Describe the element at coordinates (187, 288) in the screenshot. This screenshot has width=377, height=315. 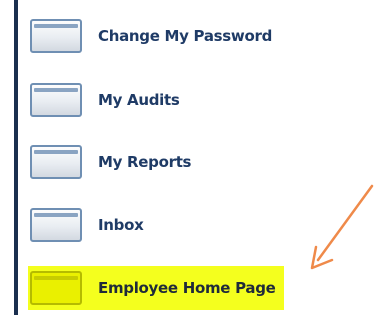
I see `nav-item-label: Employee Home Page` at that location.